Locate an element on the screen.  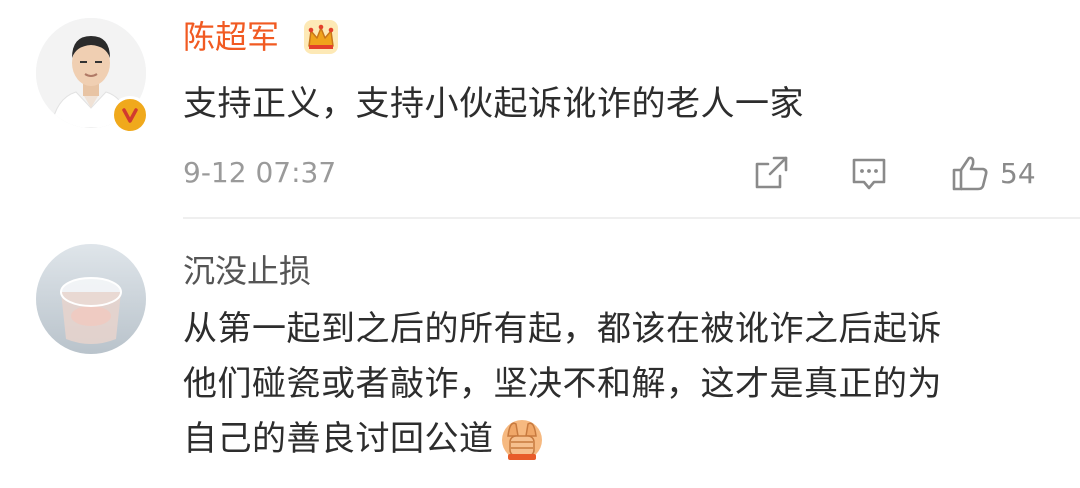
share-button is located at coordinates (771, 173).